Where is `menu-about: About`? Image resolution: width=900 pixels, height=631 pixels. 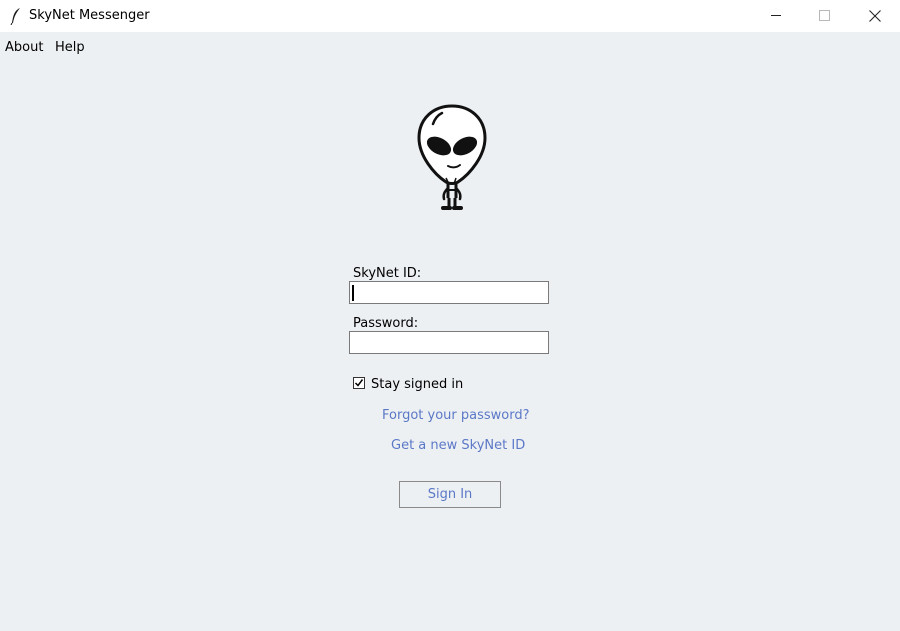
menu-about: About is located at coordinates (24, 47).